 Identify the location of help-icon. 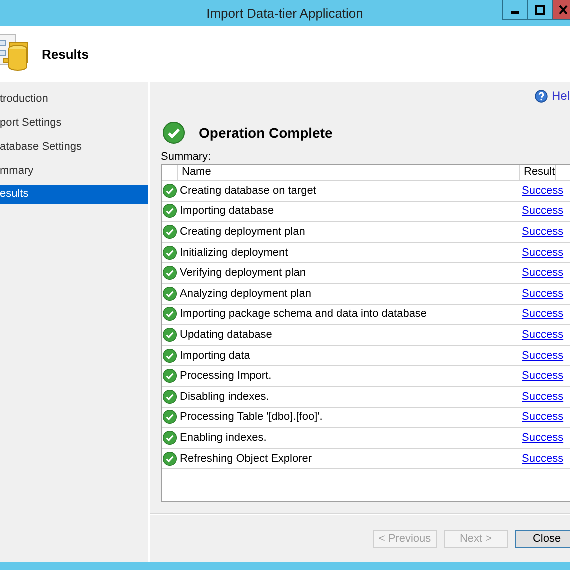
(541, 96).